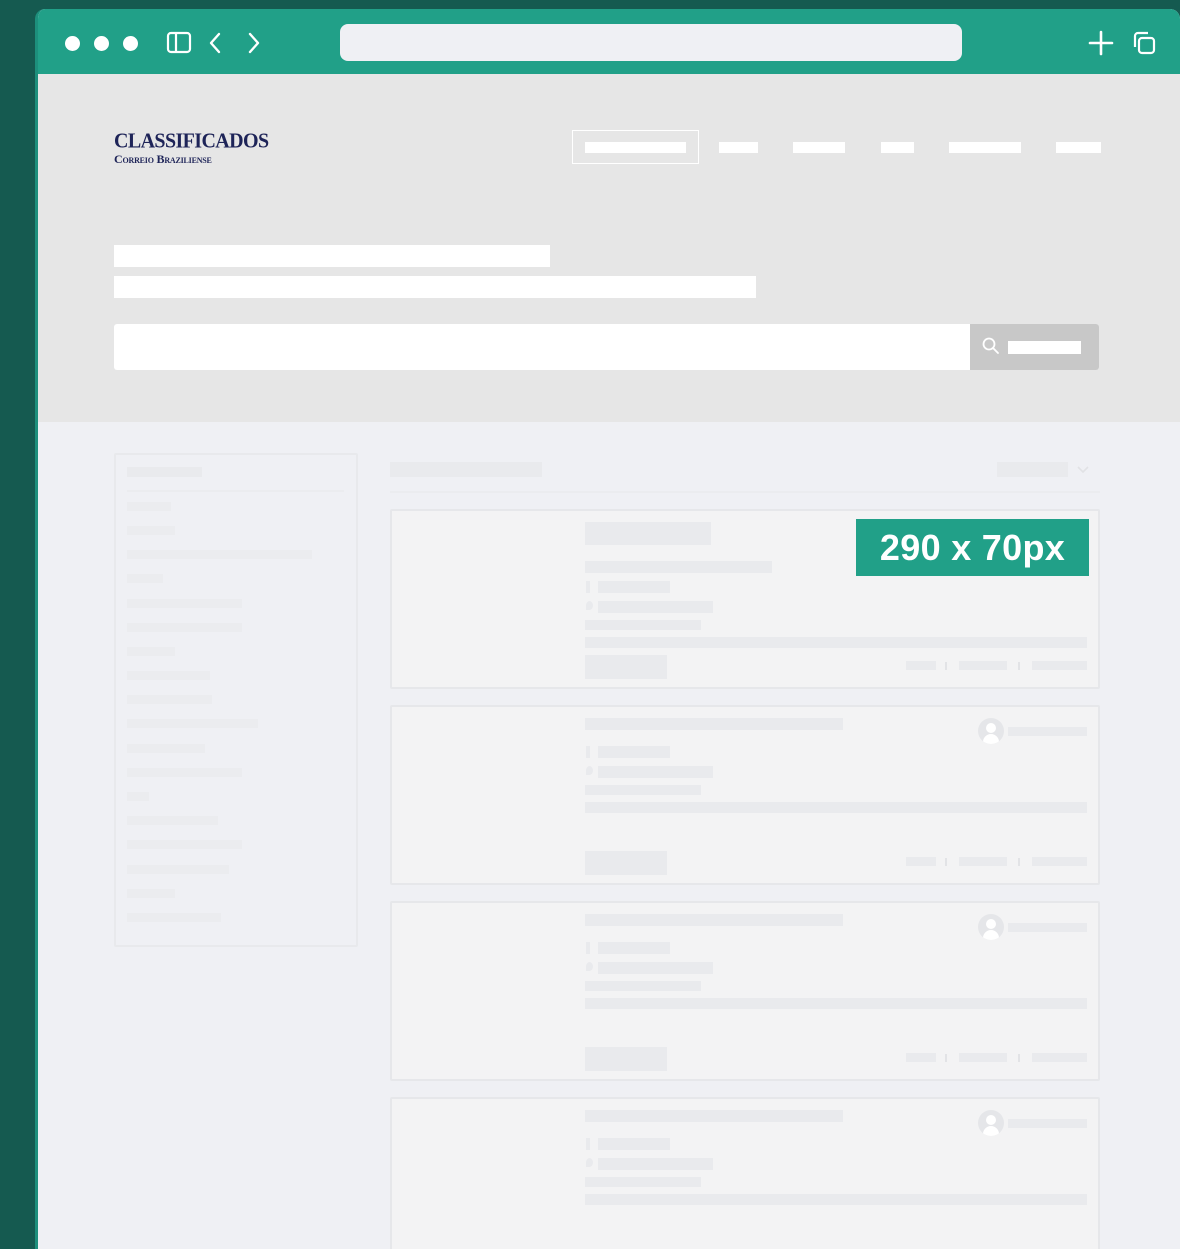 The image size is (1180, 1249). I want to click on browser-toolbar, so click(609, 41).